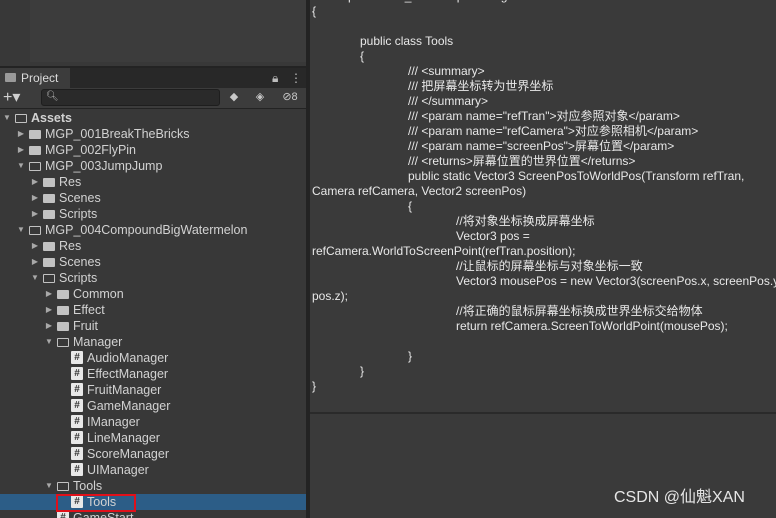 The height and width of the screenshot is (518, 776). Describe the element at coordinates (153, 150) in the screenshot. I see `folder-item: ▶ MGP_002FlyPin` at that location.